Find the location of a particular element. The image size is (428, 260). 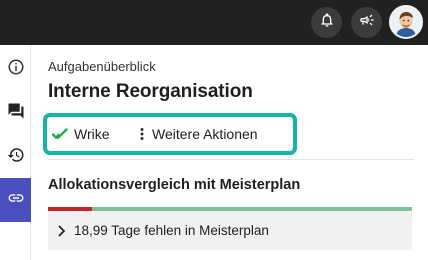

bell-icon is located at coordinates (327, 22).